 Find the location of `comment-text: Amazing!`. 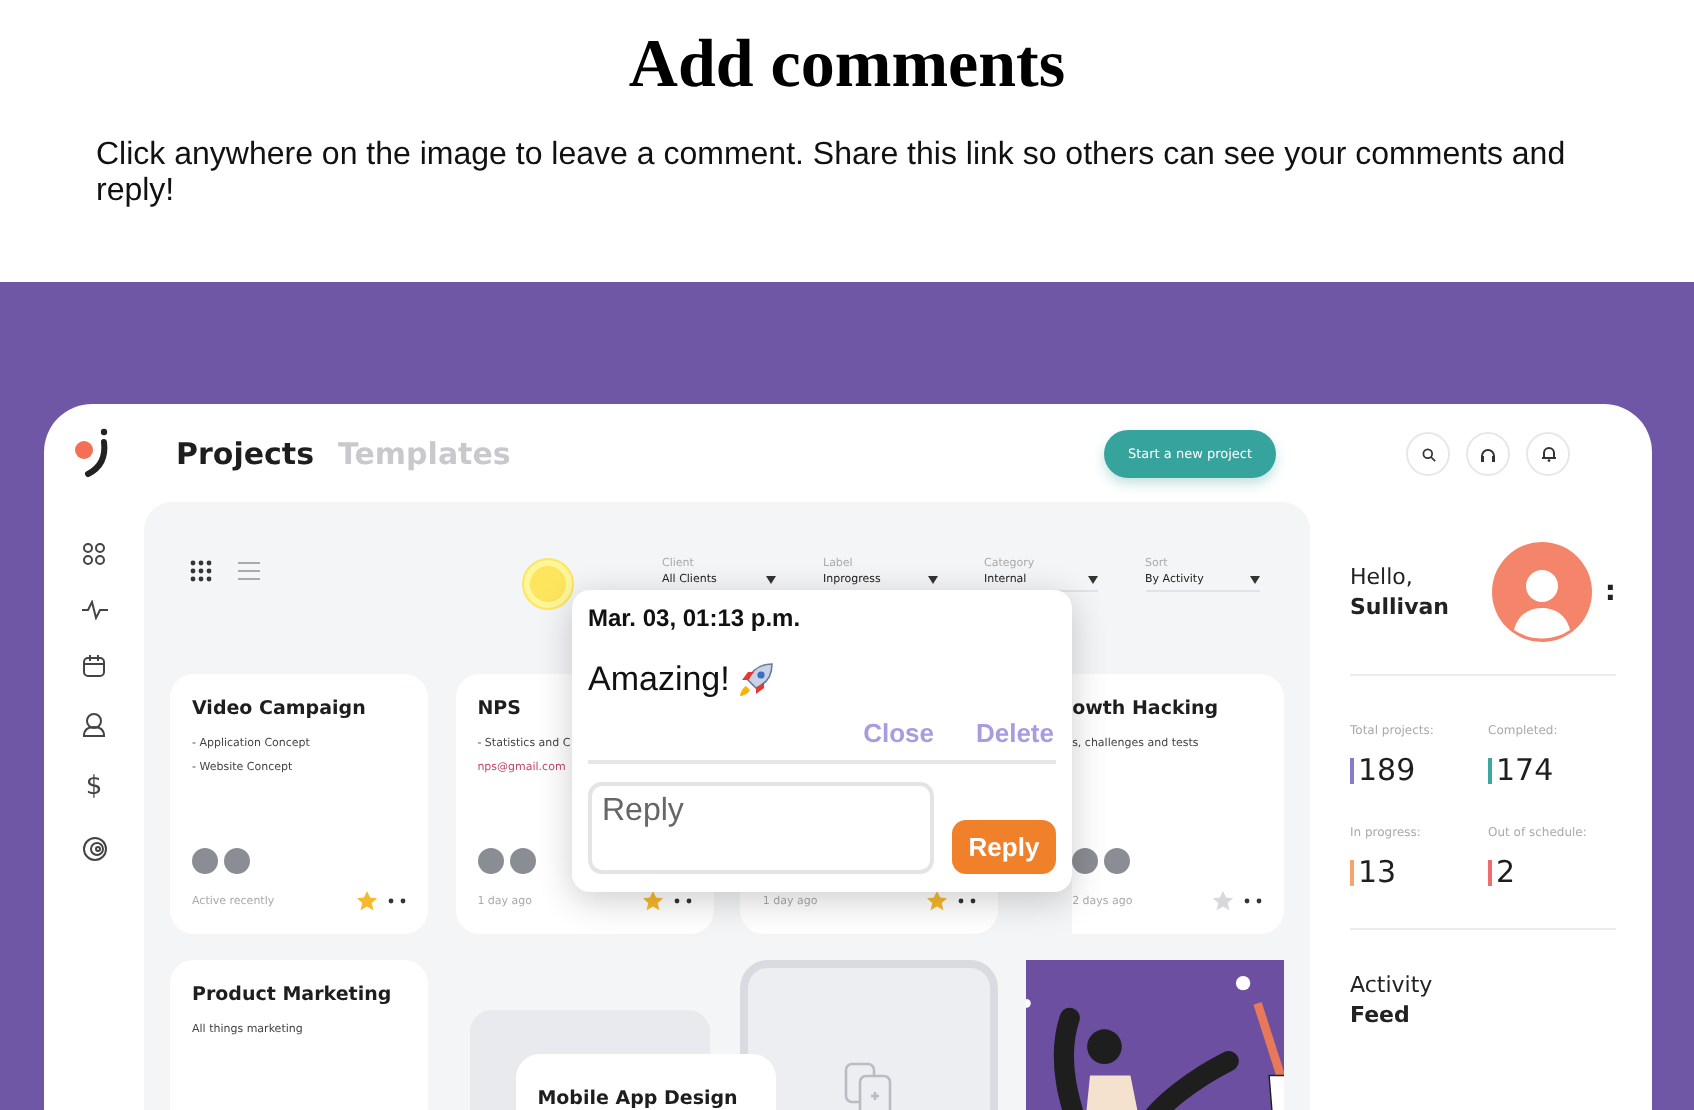

comment-text: Amazing! is located at coordinates (659, 680).